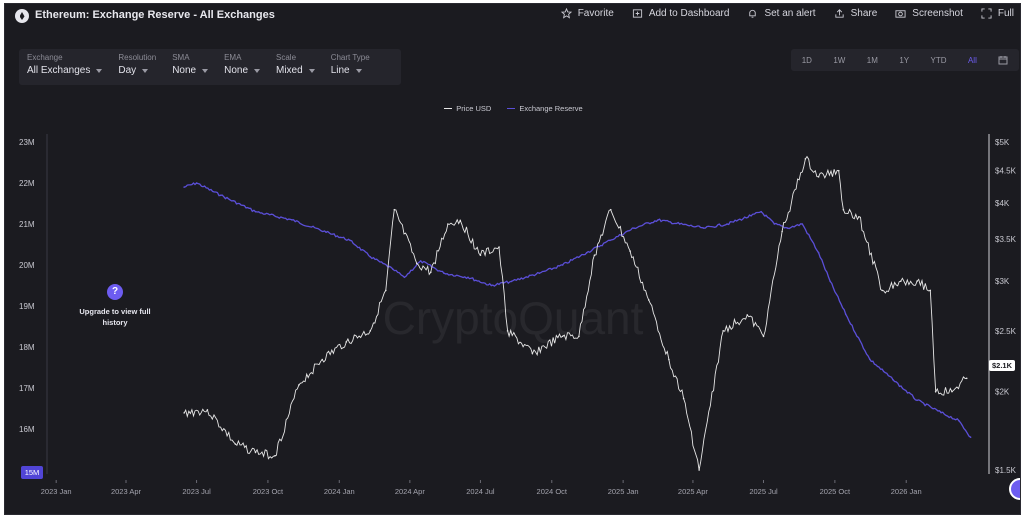 The height and width of the screenshot is (517, 1024). What do you see at coordinates (1006, 171) in the screenshot?
I see `y-right-tick-label: $4.5K` at bounding box center [1006, 171].